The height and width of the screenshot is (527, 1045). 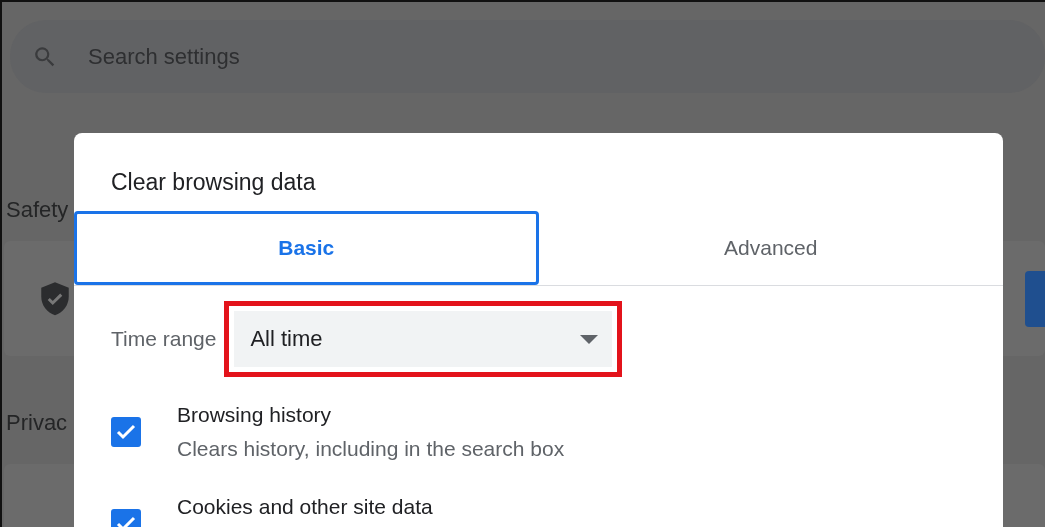 What do you see at coordinates (55, 298) in the screenshot?
I see `shield-check-icon` at bounding box center [55, 298].